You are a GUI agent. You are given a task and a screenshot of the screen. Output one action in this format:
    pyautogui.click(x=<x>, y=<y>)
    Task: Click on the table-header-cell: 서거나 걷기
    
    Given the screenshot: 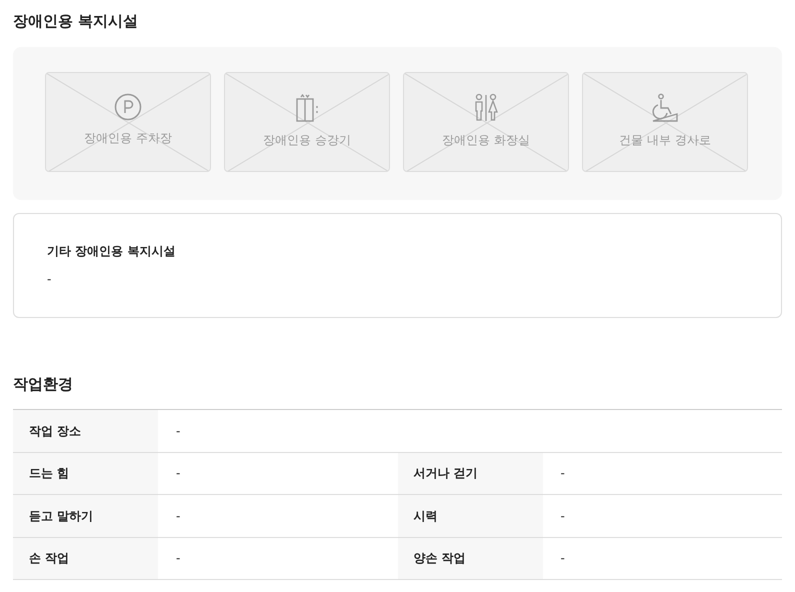 What is the action you would take?
    pyautogui.click(x=470, y=473)
    